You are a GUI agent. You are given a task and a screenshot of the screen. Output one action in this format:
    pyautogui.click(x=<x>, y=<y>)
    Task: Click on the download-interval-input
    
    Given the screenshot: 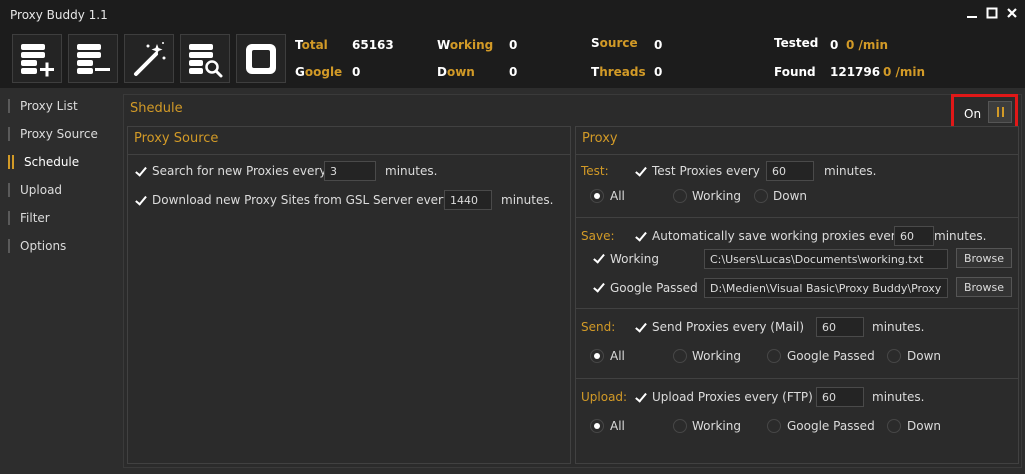 What is the action you would take?
    pyautogui.click(x=468, y=200)
    